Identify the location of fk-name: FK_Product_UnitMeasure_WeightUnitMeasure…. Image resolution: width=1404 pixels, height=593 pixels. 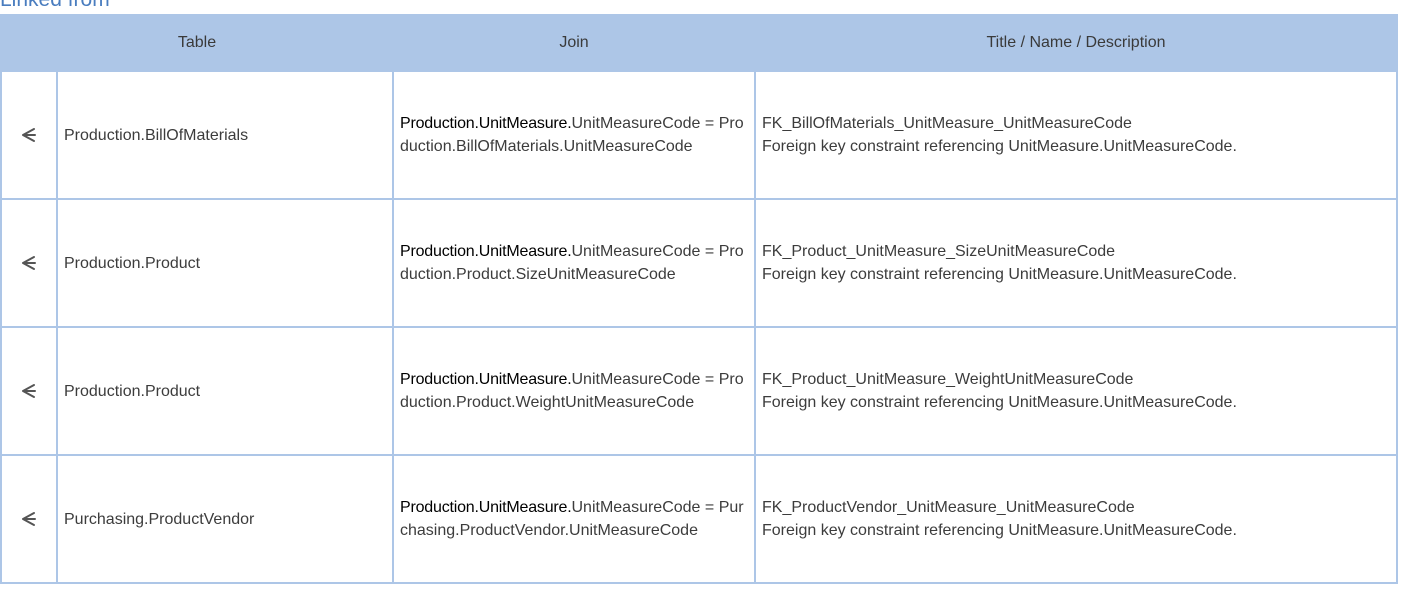
(948, 379).